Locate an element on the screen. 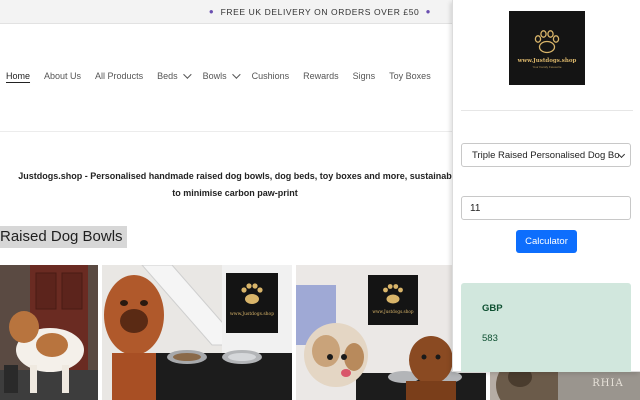 The height and width of the screenshot is (400, 640). product-sign-text: RHIA is located at coordinates (607, 383).